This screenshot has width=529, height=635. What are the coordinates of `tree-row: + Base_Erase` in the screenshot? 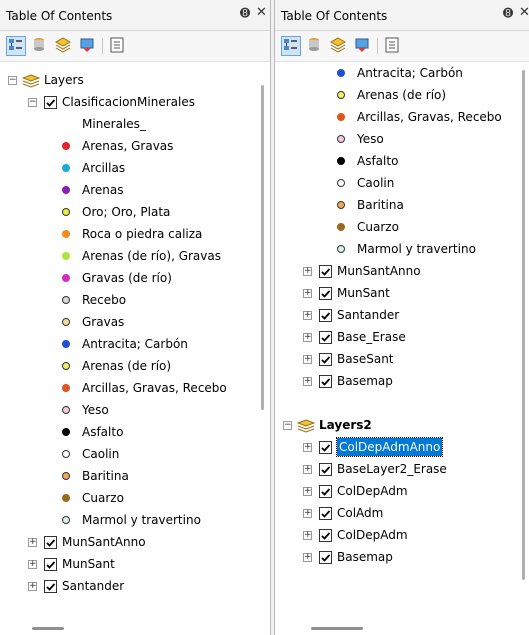 It's located at (402, 337).